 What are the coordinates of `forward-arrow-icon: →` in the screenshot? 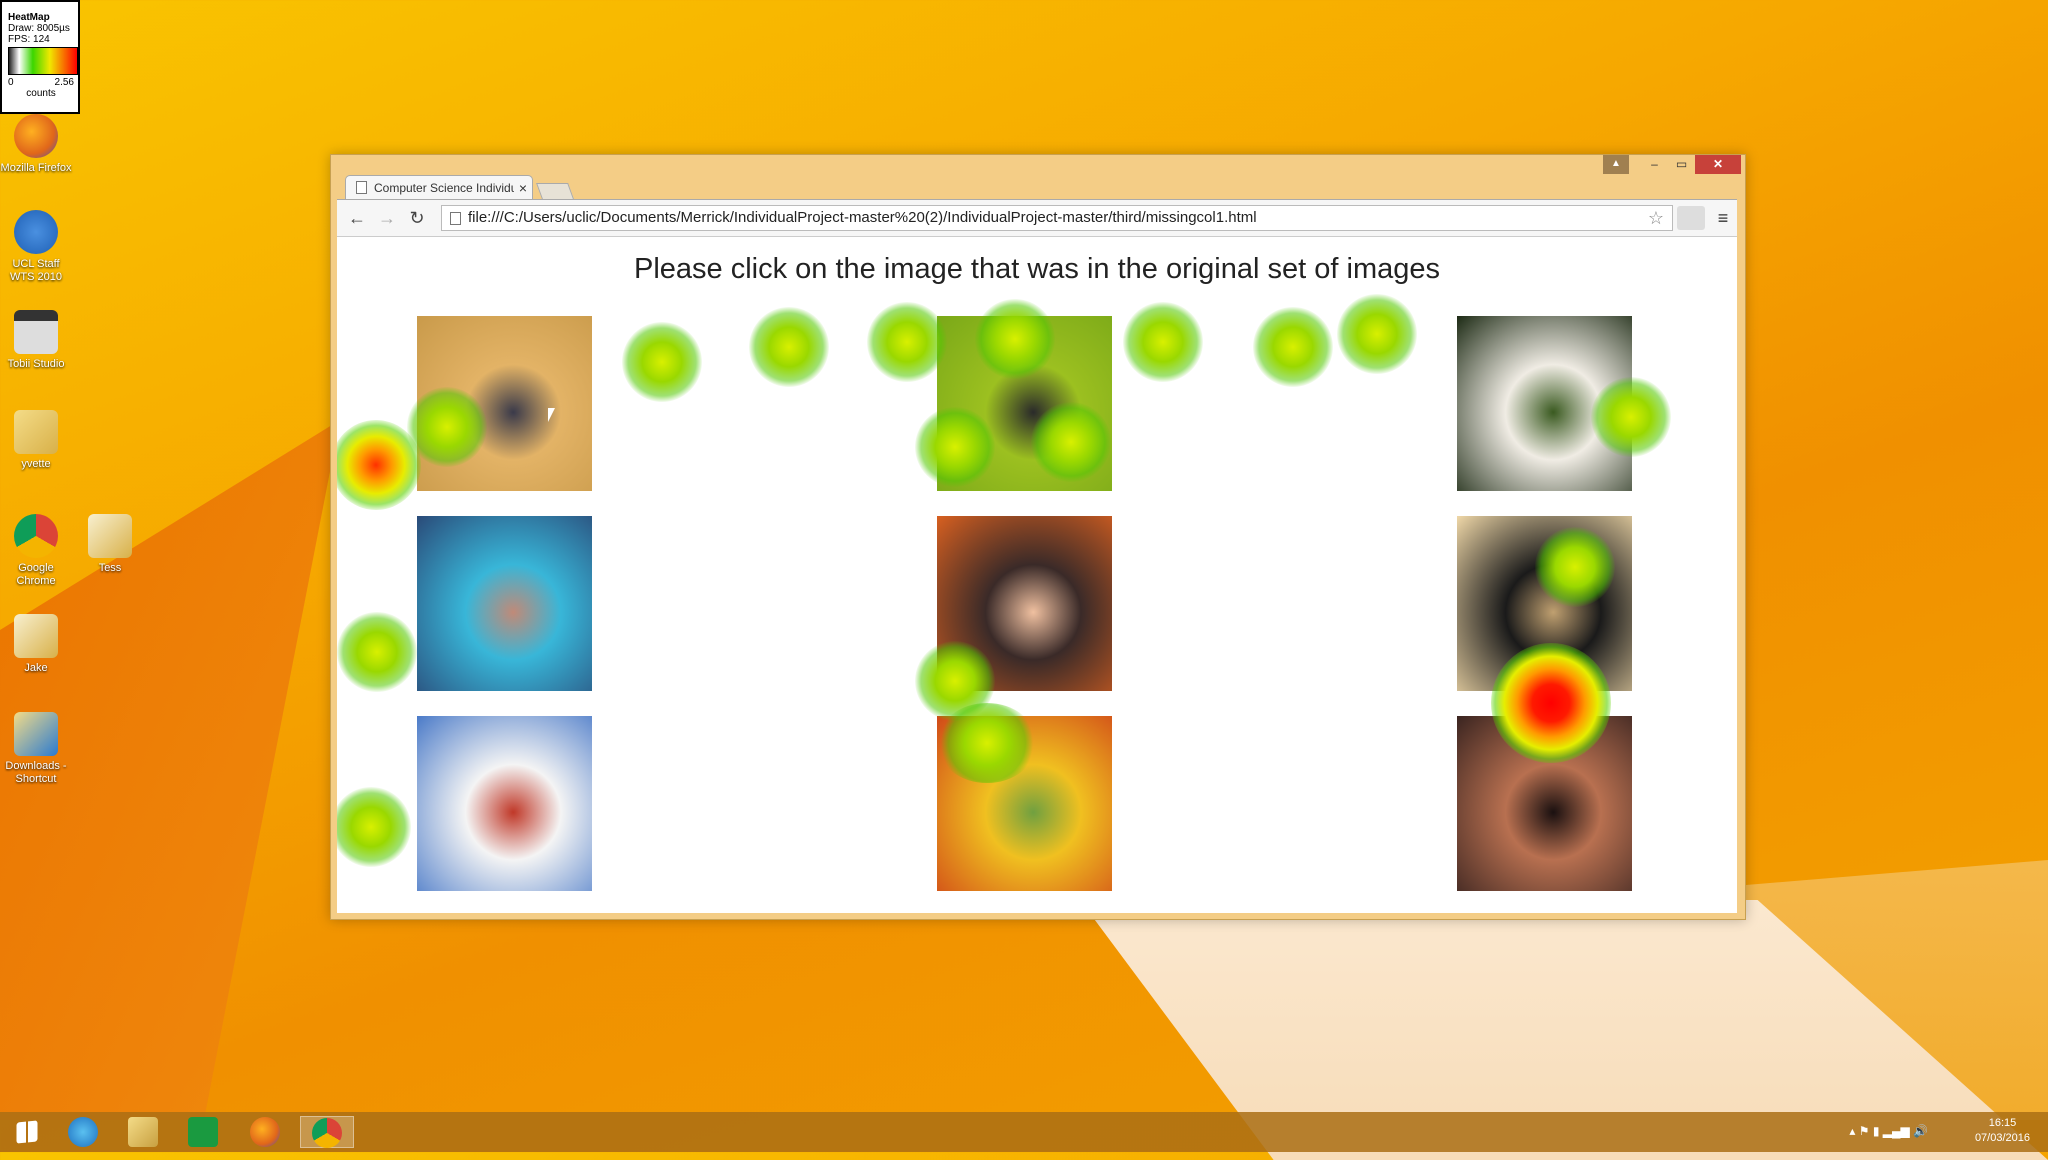 It's located at (387, 218).